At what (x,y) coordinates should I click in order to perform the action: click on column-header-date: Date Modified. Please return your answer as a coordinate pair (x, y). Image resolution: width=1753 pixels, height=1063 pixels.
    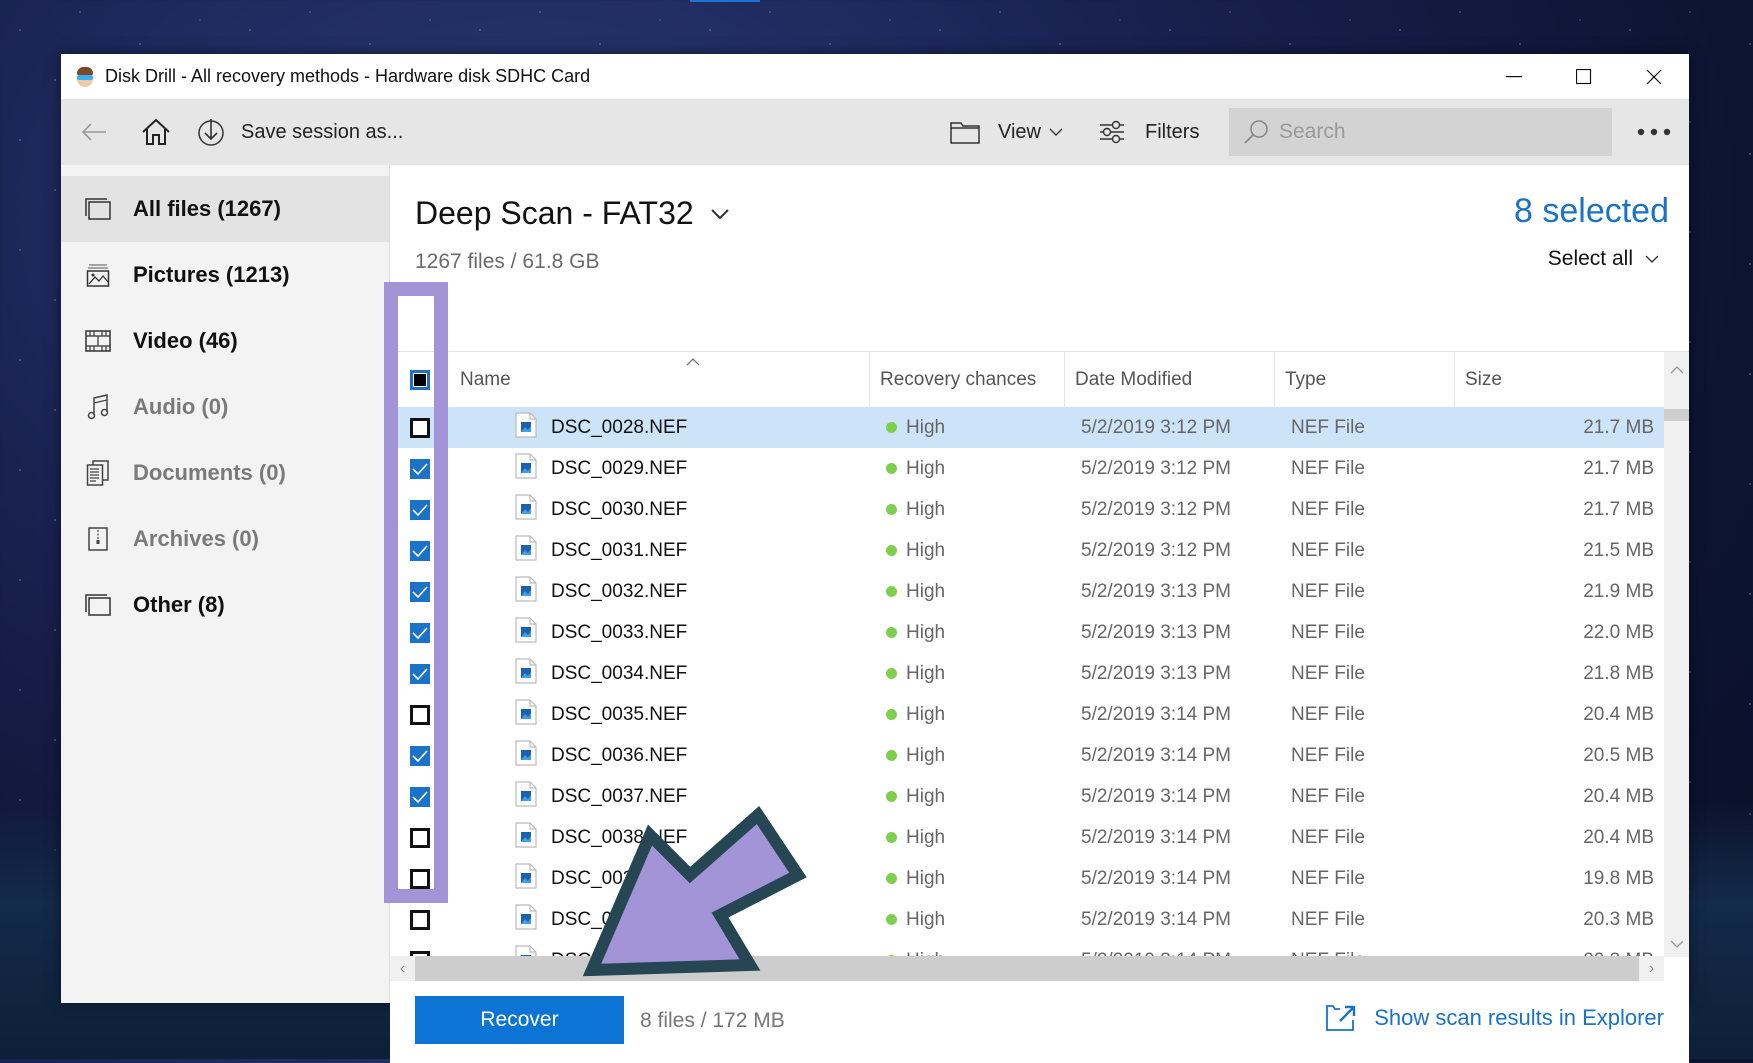
    Looking at the image, I should click on (1170, 379).